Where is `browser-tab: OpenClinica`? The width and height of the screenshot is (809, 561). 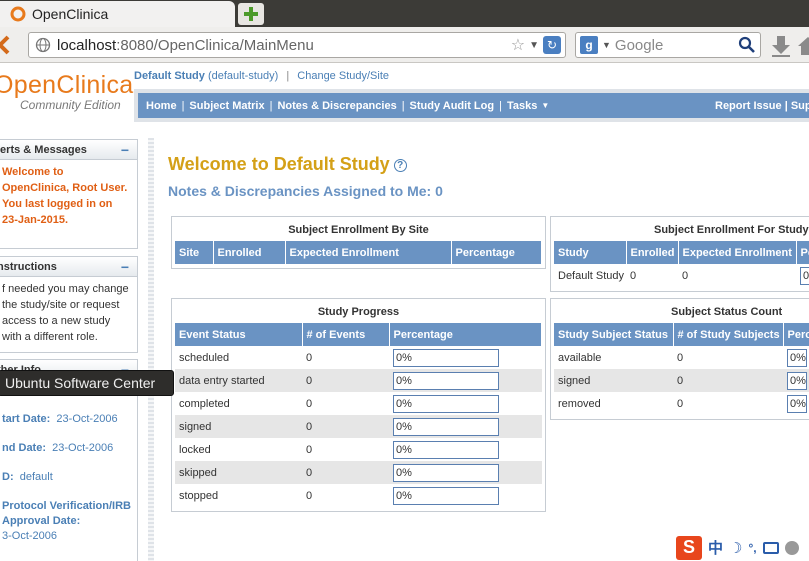
browser-tab: OpenClinica is located at coordinates (117, 14).